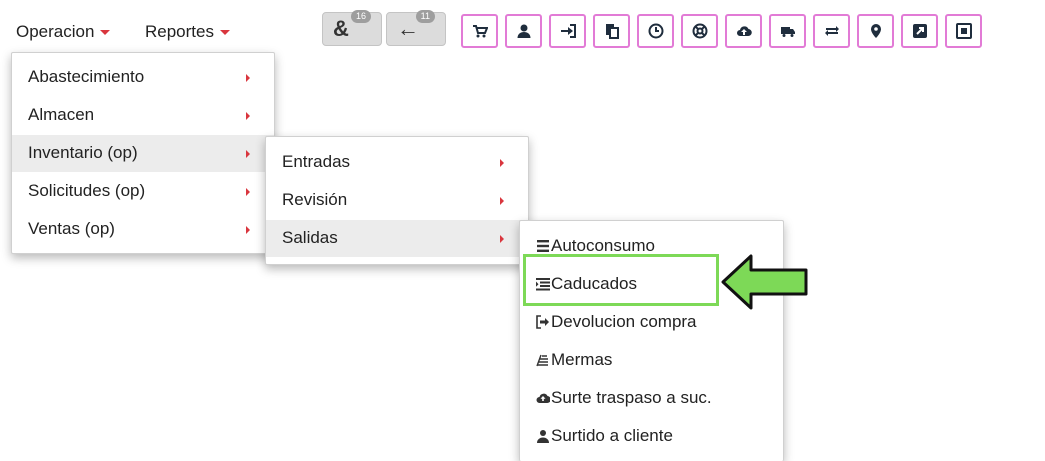 The image size is (1045, 461). I want to click on external-link-icon, so click(919, 31).